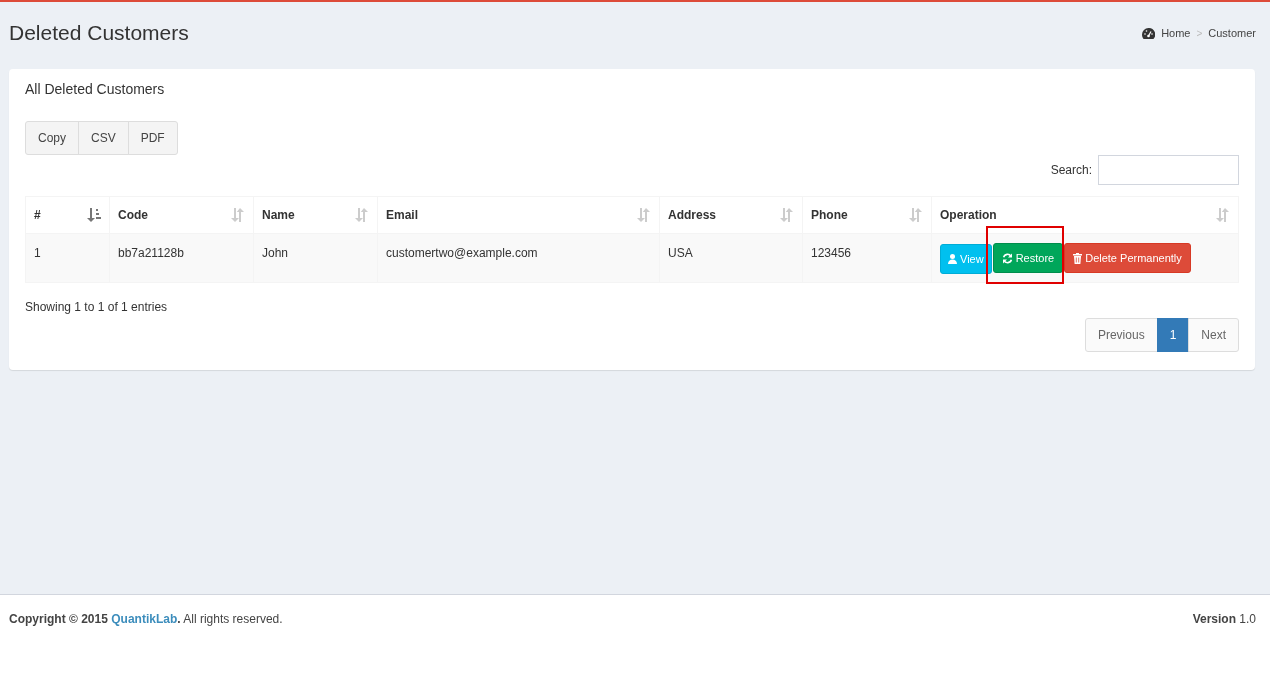 This screenshot has width=1270, height=678. Describe the element at coordinates (97, 306) in the screenshot. I see `entries-info: Showing 1 to 1 of 1 entries` at that location.